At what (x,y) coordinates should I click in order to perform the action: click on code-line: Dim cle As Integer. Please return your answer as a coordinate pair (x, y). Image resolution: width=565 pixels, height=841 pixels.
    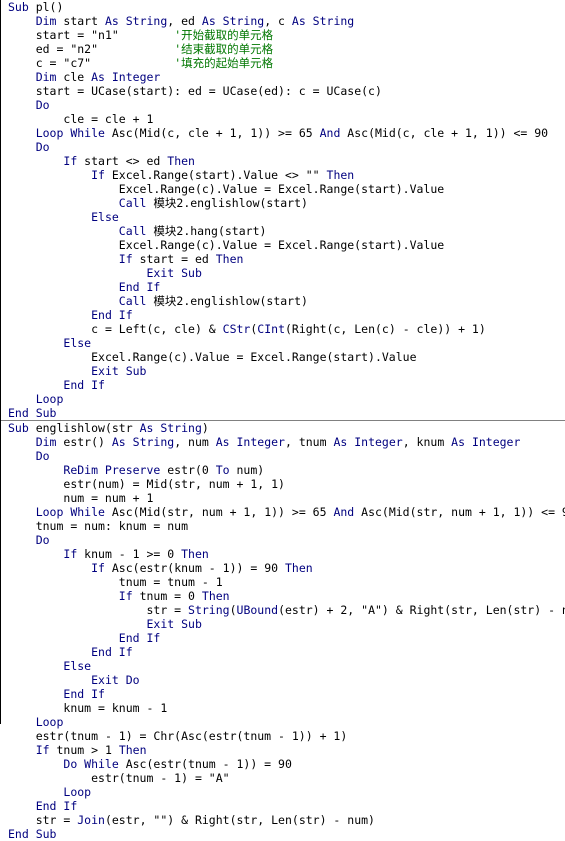
    Looking at the image, I should click on (286, 77).